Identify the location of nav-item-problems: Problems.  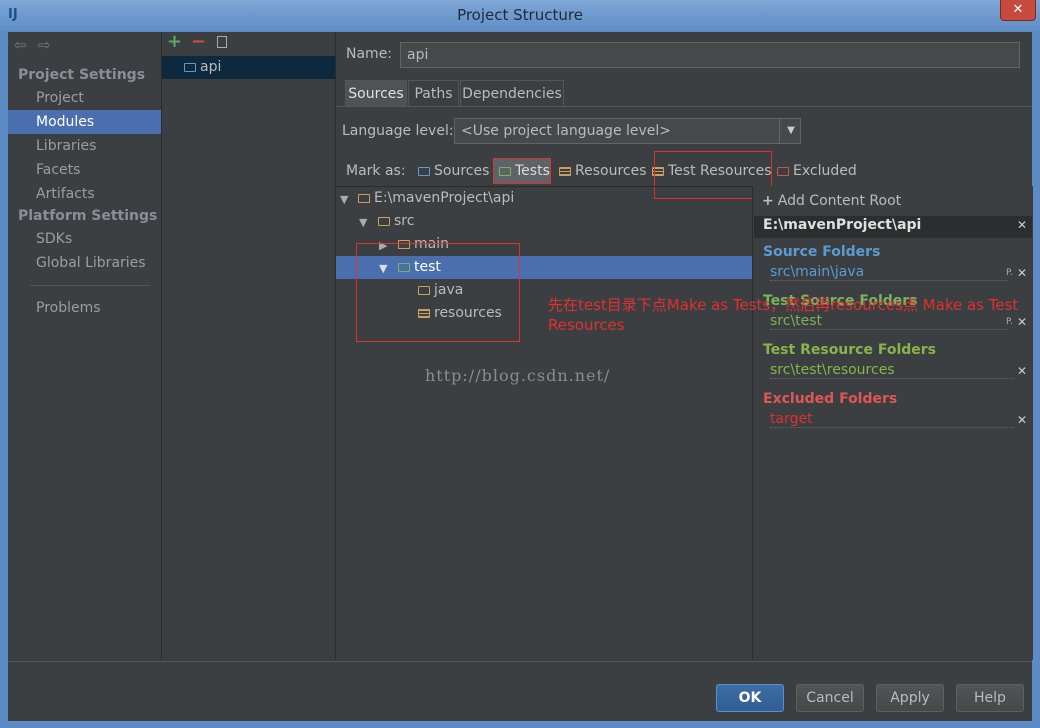
(84, 308).